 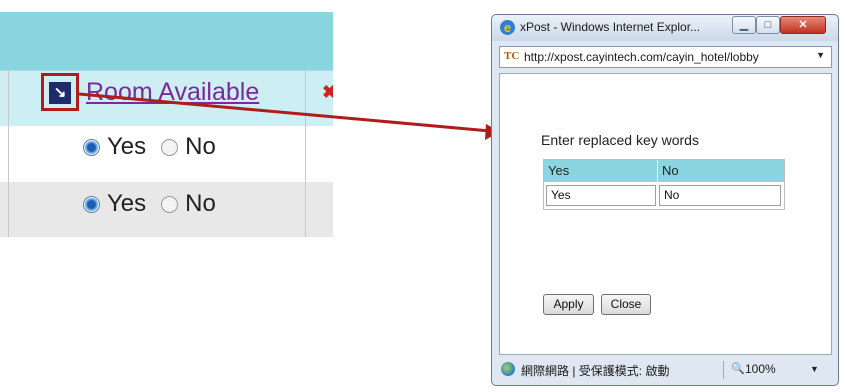 I want to click on maximize-button: □, so click(x=768, y=25).